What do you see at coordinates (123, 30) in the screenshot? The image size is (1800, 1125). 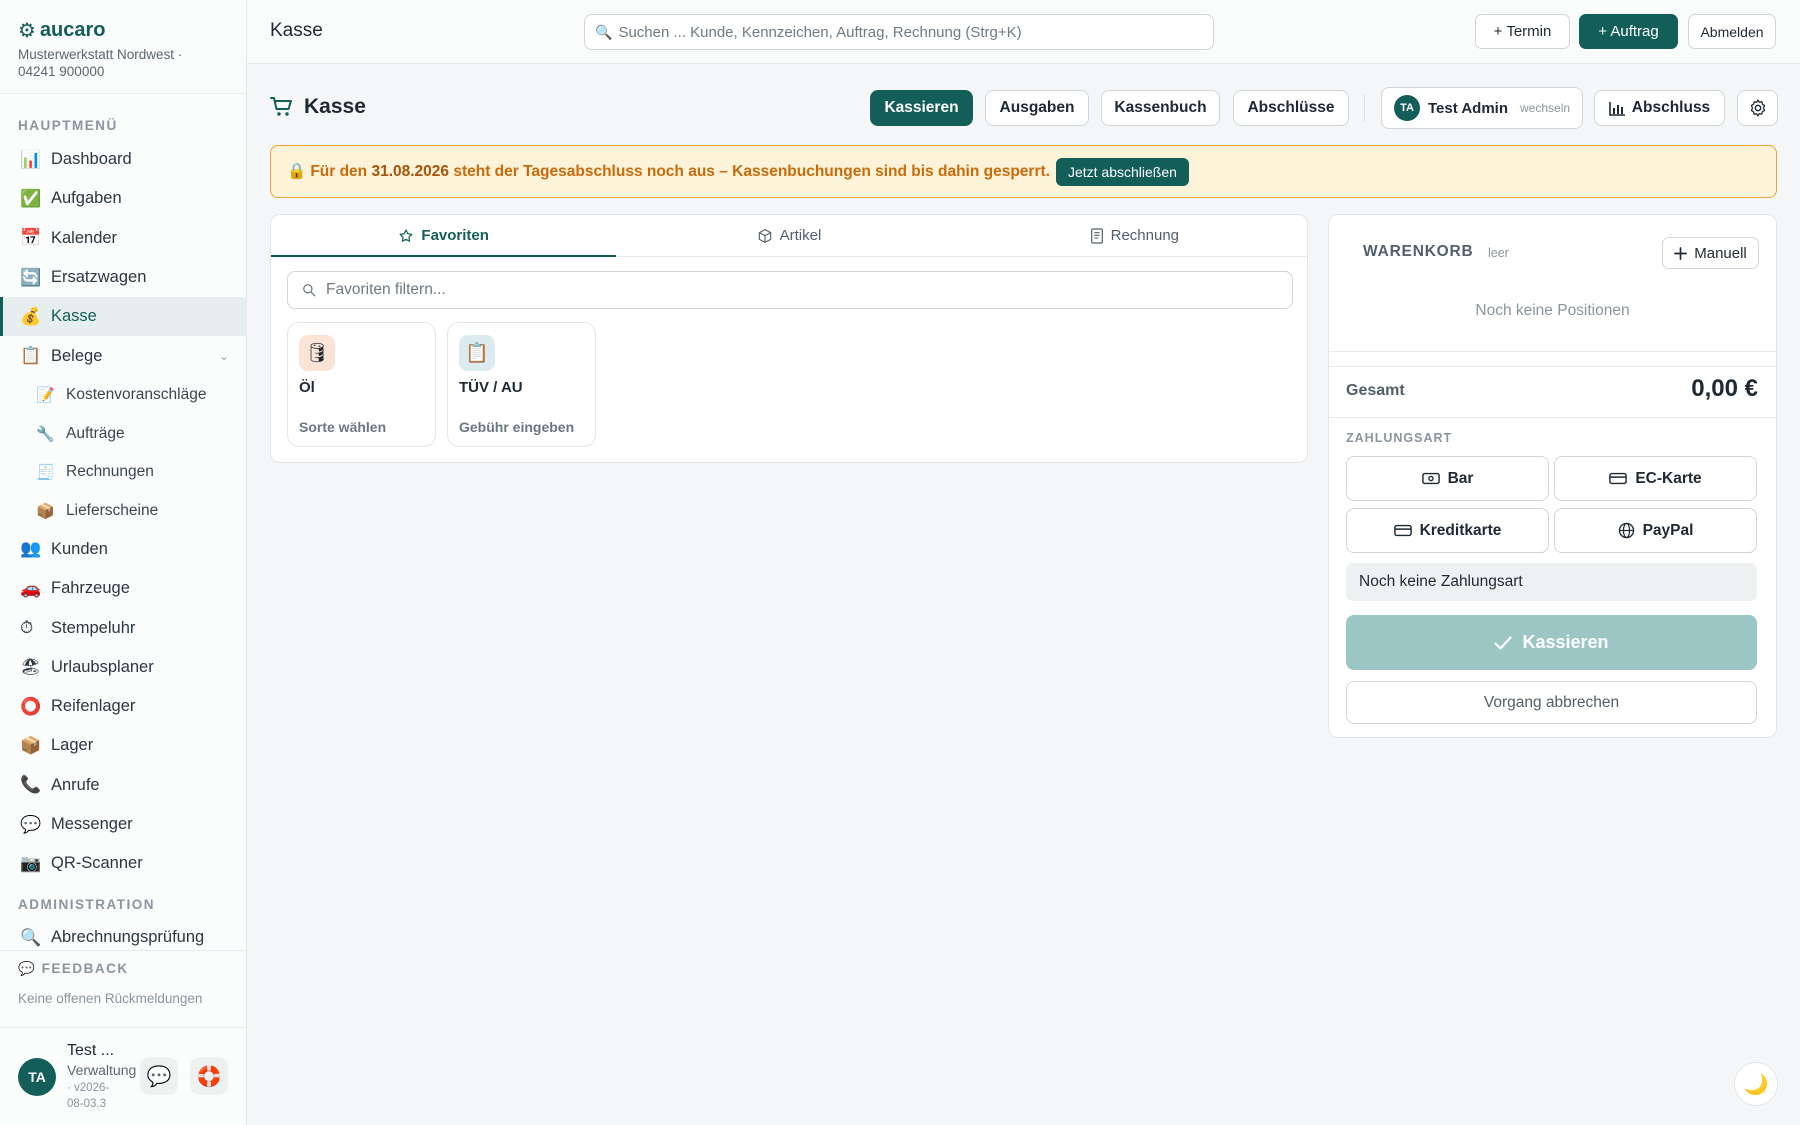 I see `brand-logo: ⚙ aucaro` at bounding box center [123, 30].